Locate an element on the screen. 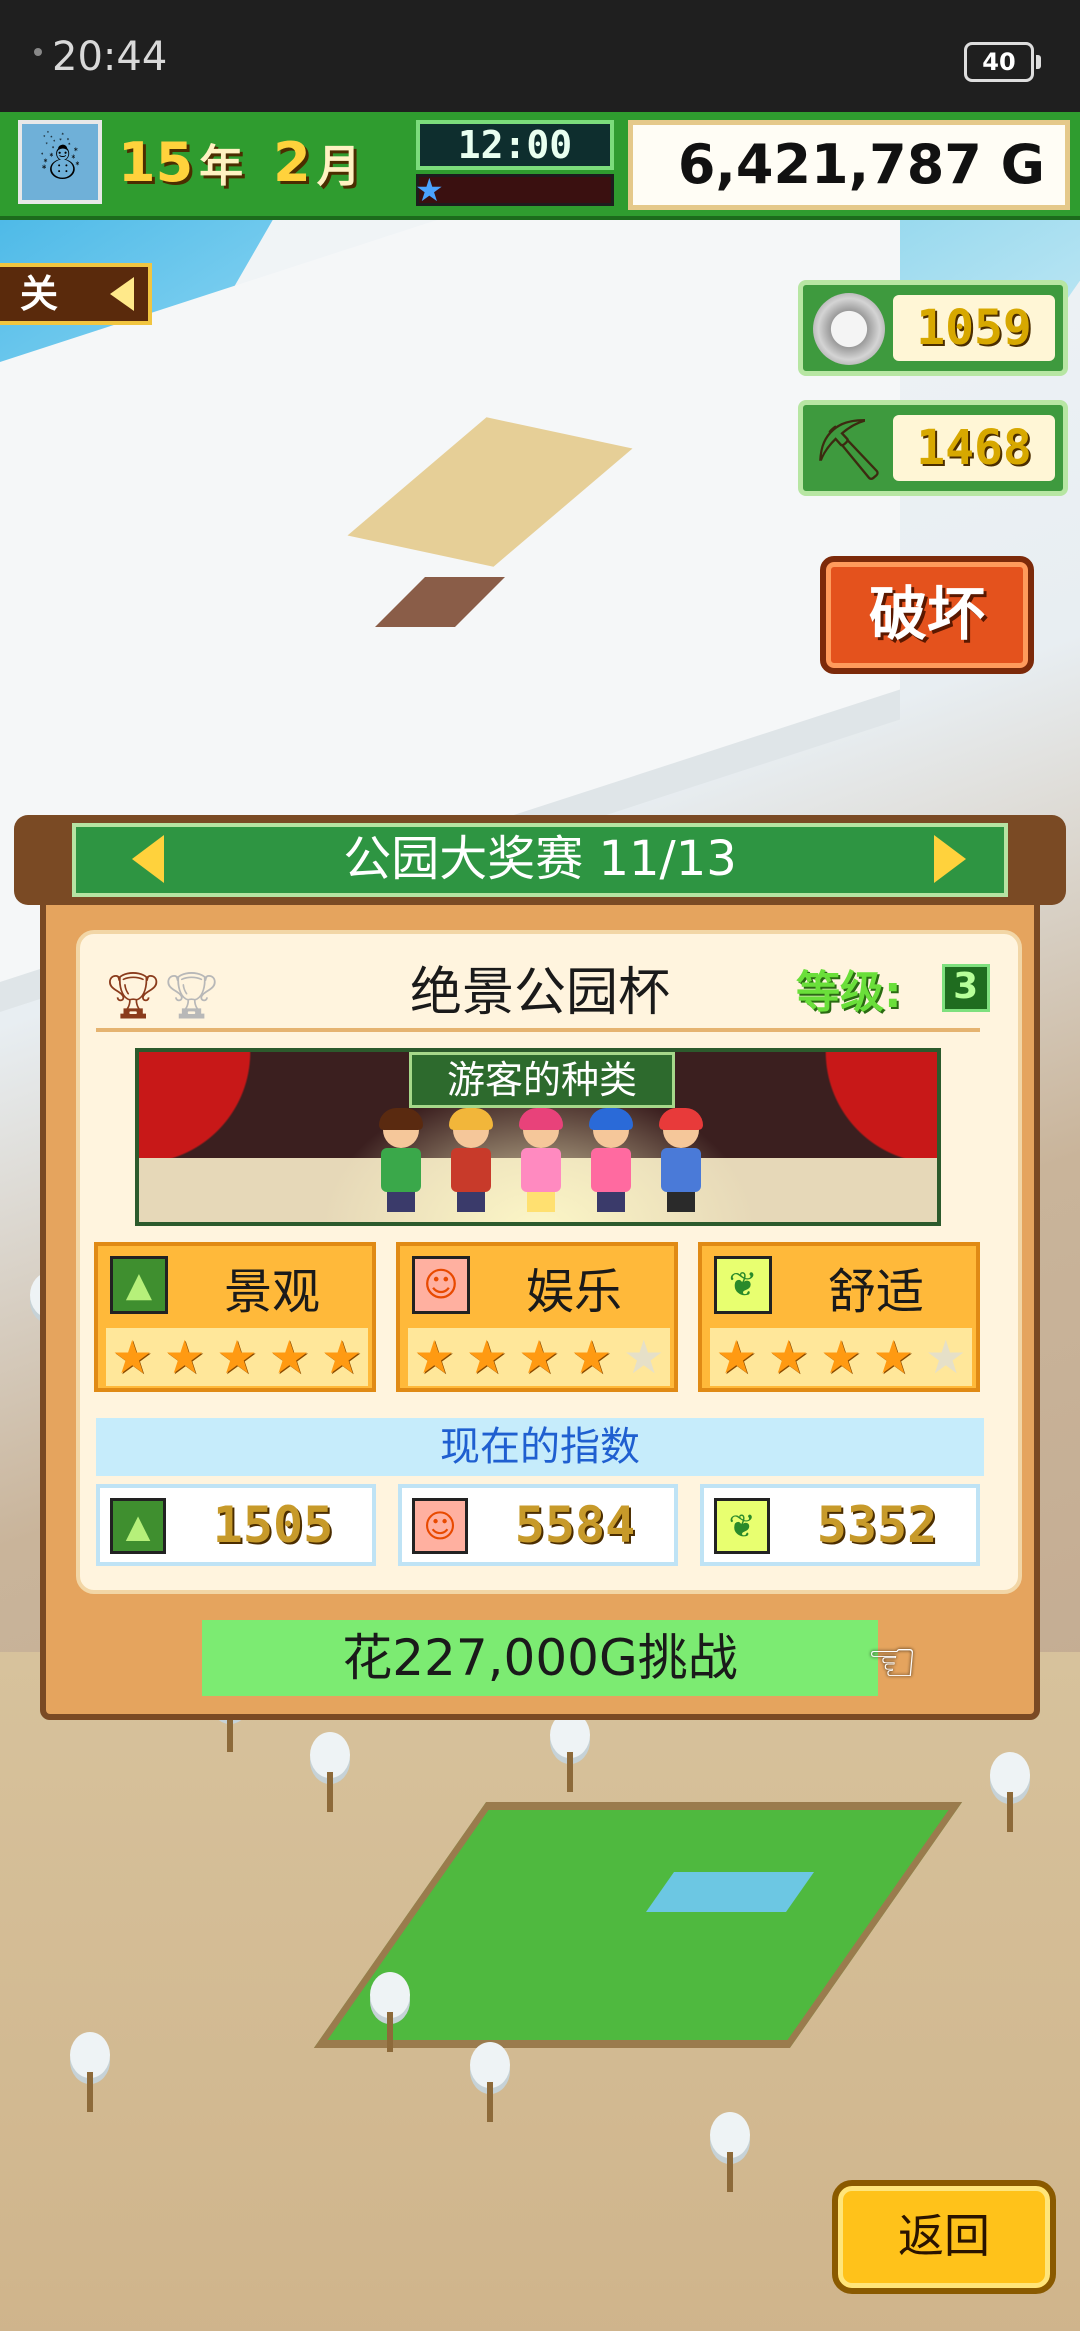  year-unit: 年 is located at coordinates (221, 166).